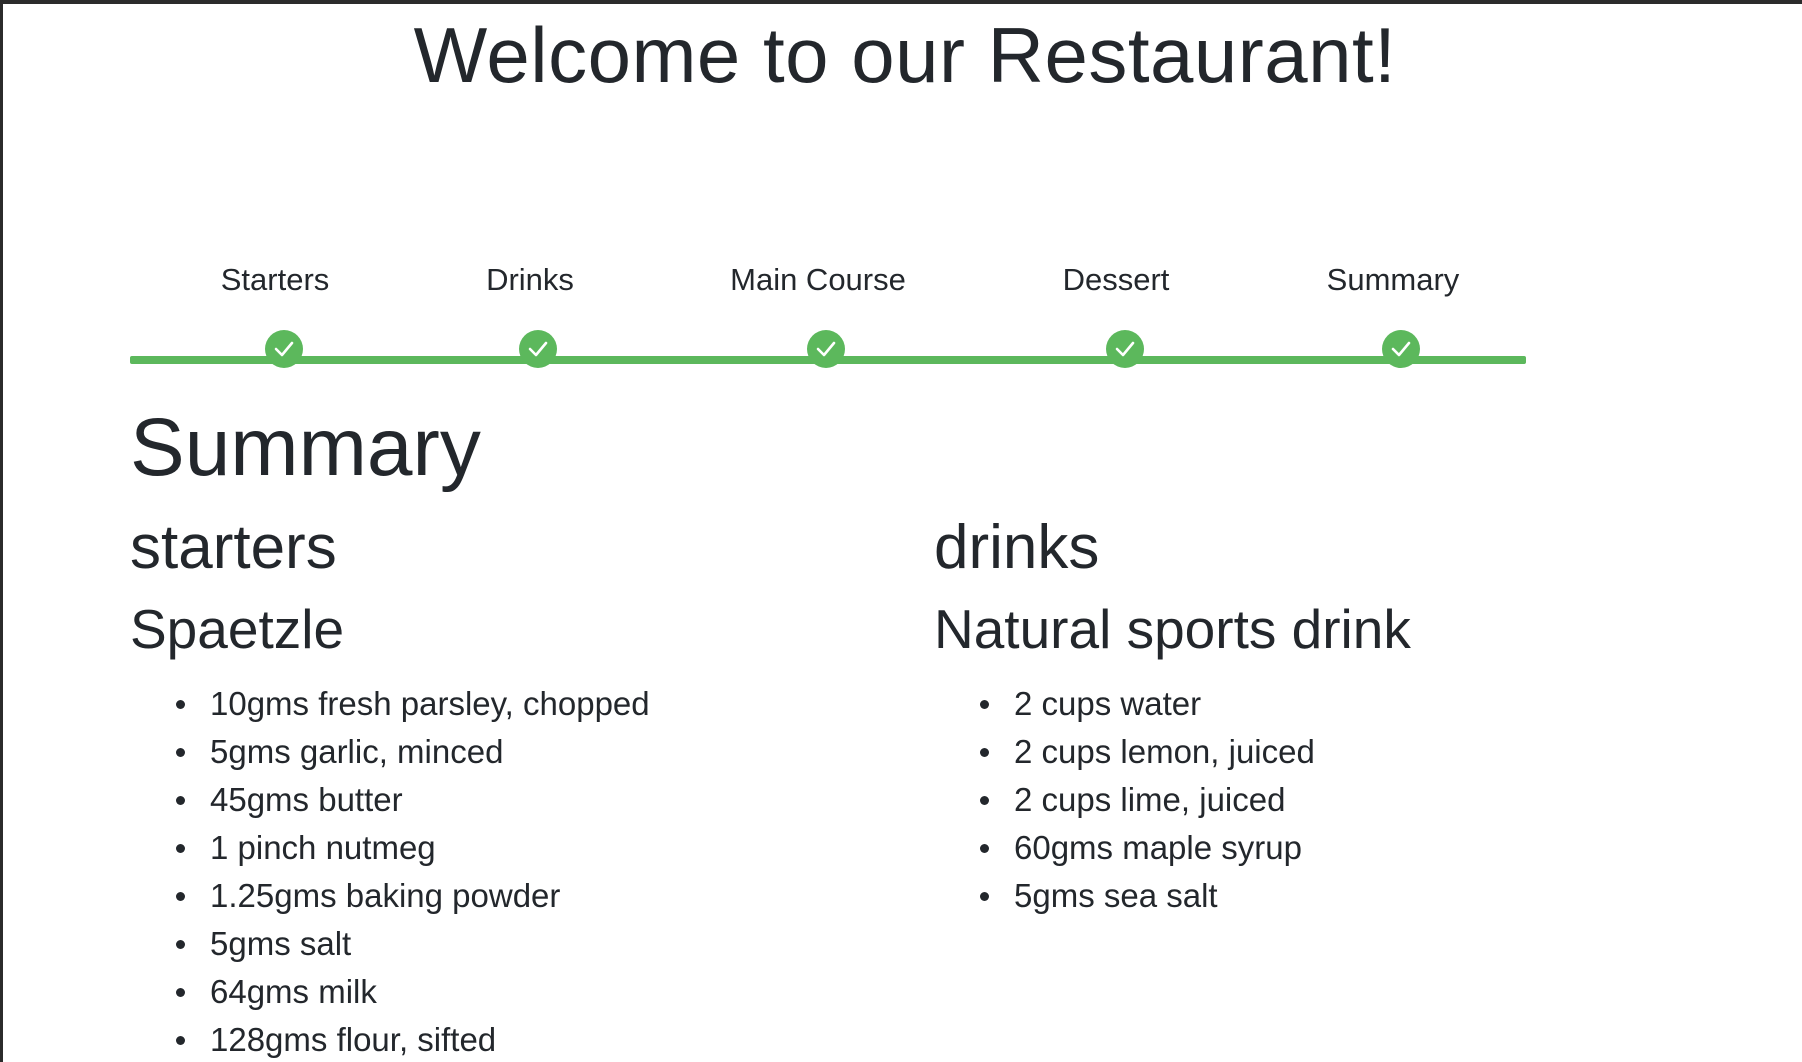  Describe the element at coordinates (1158, 847) in the screenshot. I see `ingredient-text: 60gms maple syrup` at that location.